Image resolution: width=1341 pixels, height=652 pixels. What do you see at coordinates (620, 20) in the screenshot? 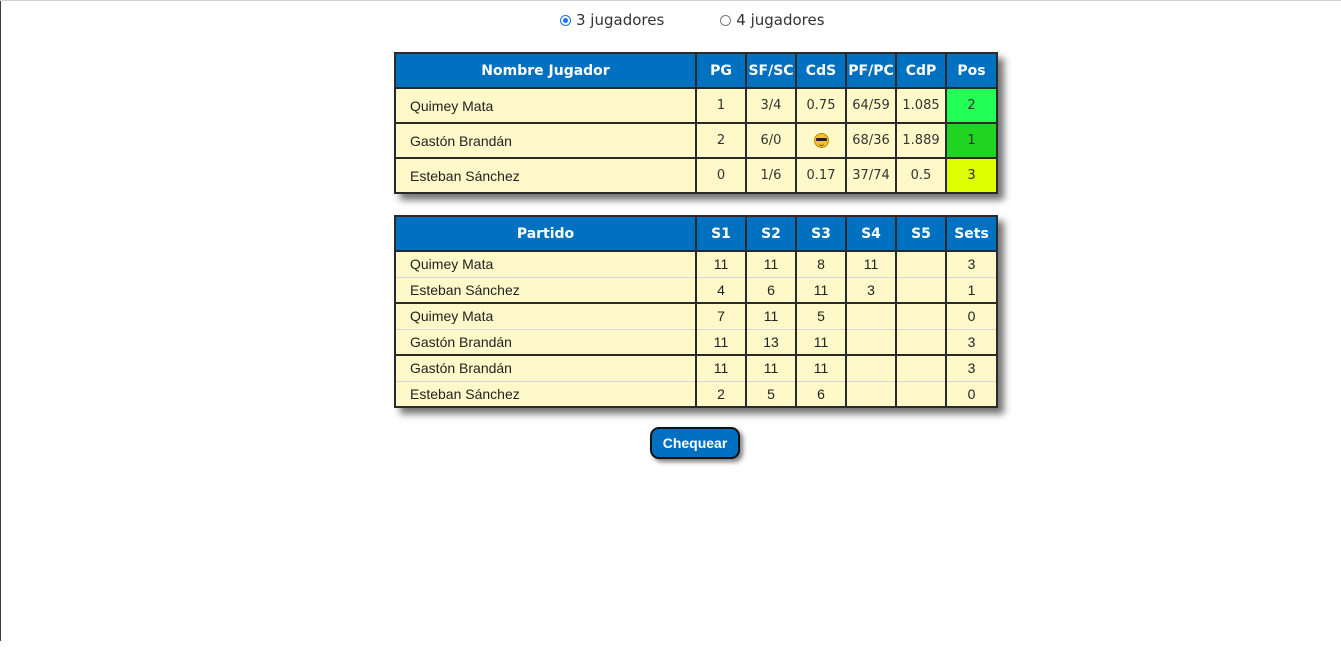
I see `radio-label-3-players: 3 jugadores` at bounding box center [620, 20].